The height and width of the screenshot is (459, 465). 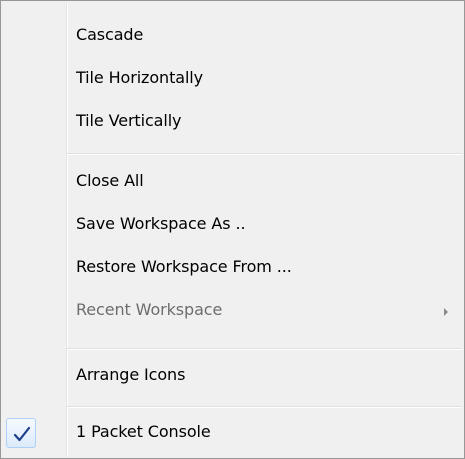 I want to click on menu-item-label: Arrange Icons, so click(x=131, y=374).